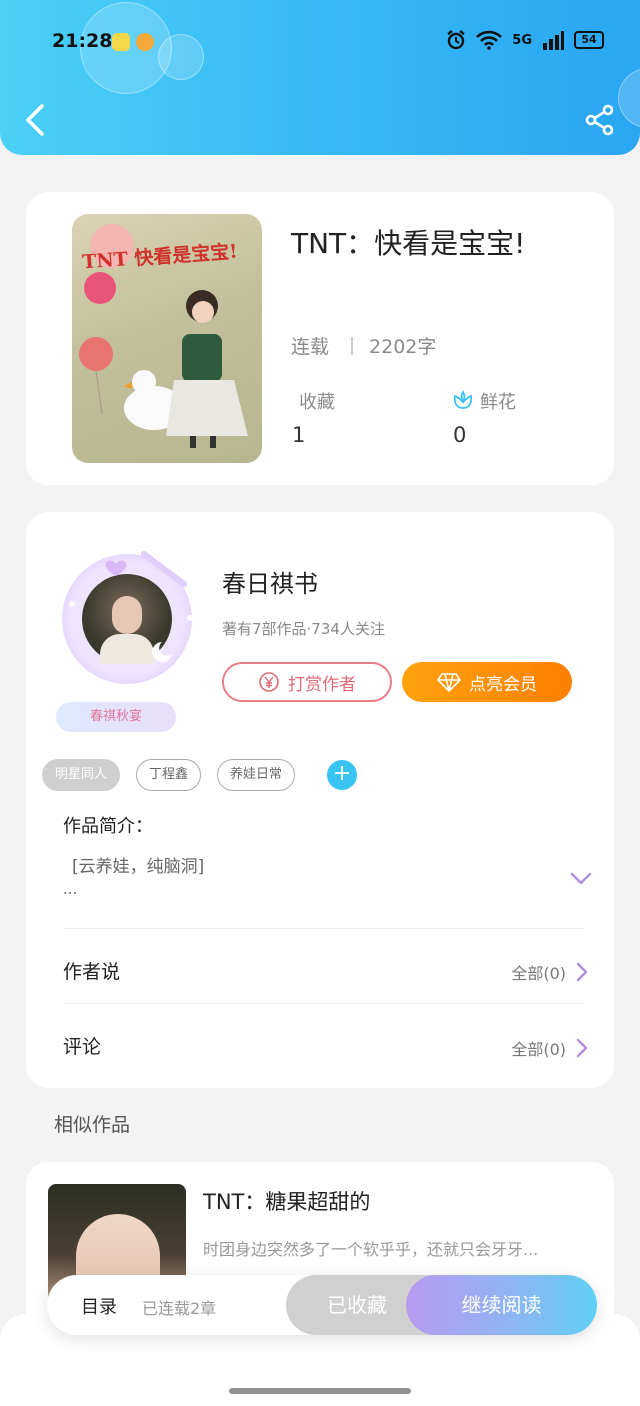 This screenshot has width=640, height=1406. Describe the element at coordinates (92, 1125) in the screenshot. I see `similar-section-title: 相似作品` at that location.